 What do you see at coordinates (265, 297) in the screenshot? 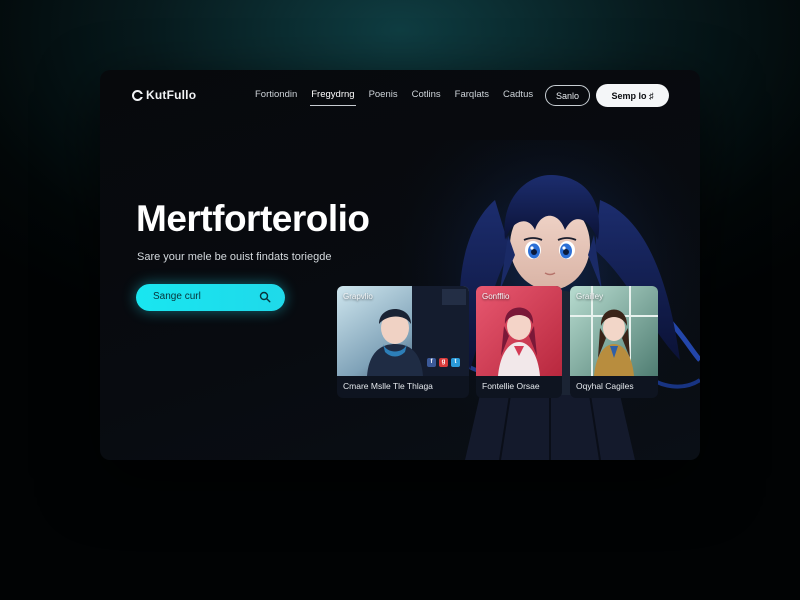
I see `search-icon` at bounding box center [265, 297].